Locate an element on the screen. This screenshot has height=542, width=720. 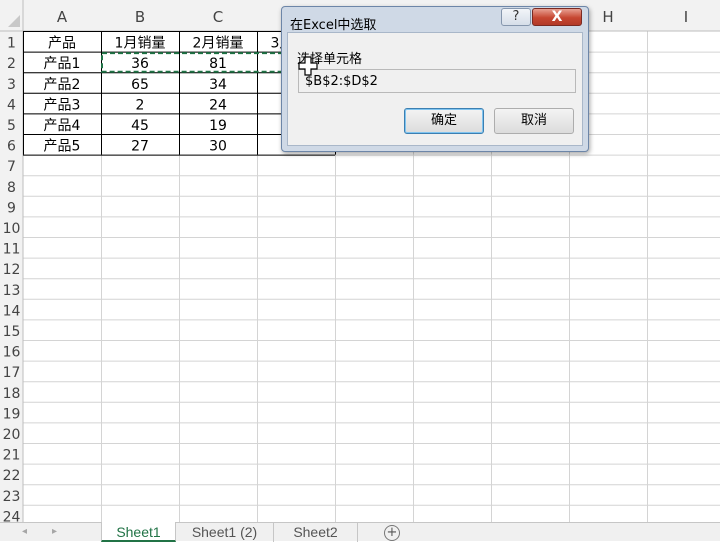
table-cell: 65 is located at coordinates (140, 85).